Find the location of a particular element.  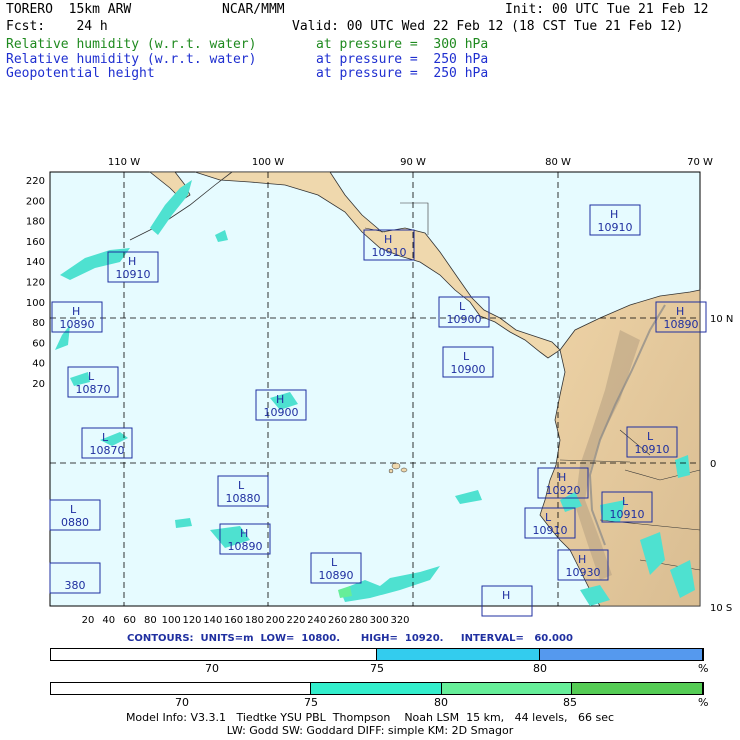

top-tick-label: 90 W is located at coordinates (413, 162).